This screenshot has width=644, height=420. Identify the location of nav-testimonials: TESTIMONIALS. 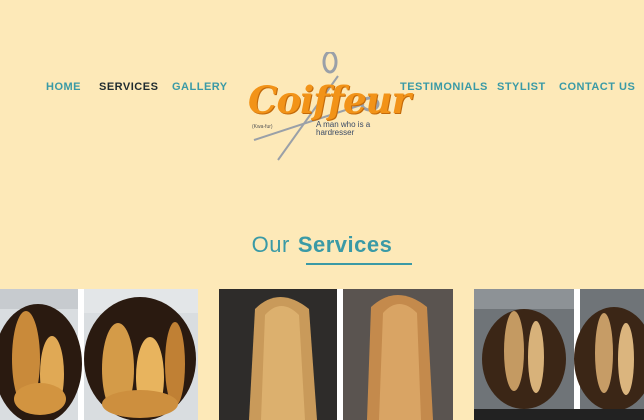
(444, 87).